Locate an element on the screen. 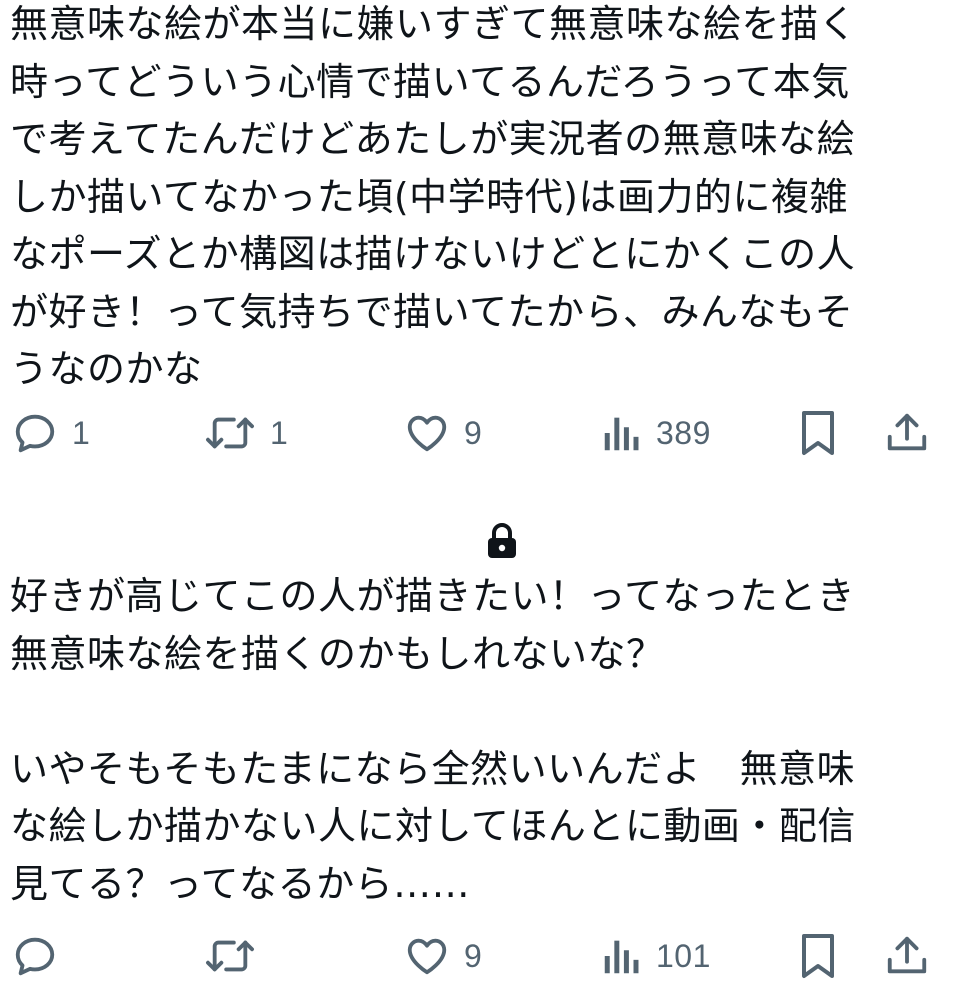  view-count: 389 is located at coordinates (683, 432).